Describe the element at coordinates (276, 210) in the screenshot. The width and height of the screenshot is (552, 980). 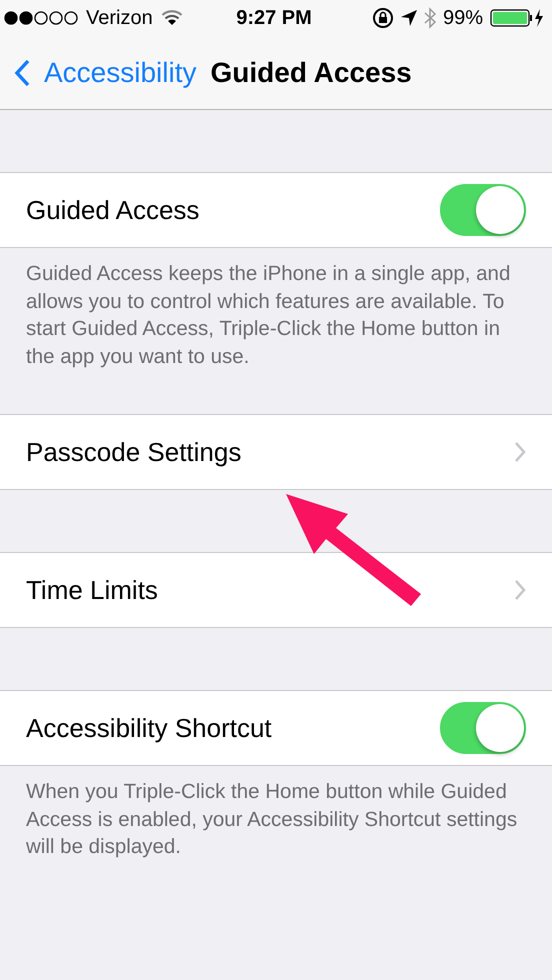
I see `settings-row: Guided Access` at that location.